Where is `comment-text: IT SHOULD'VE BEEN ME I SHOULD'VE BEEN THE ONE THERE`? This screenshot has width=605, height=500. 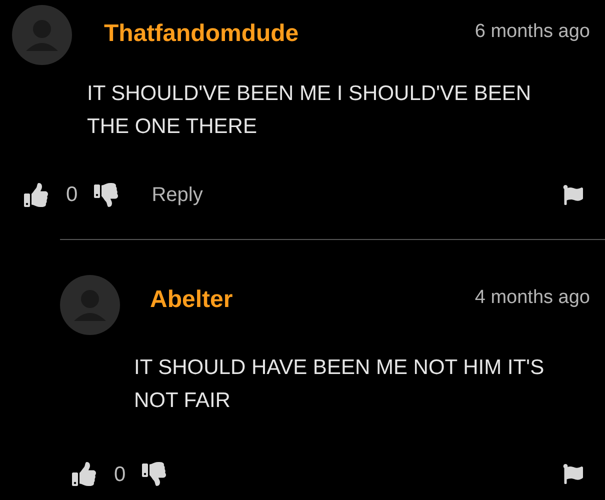 comment-text: IT SHOULD'VE BEEN ME I SHOULD'VE BEEN THE ONE THERE is located at coordinates (309, 110).